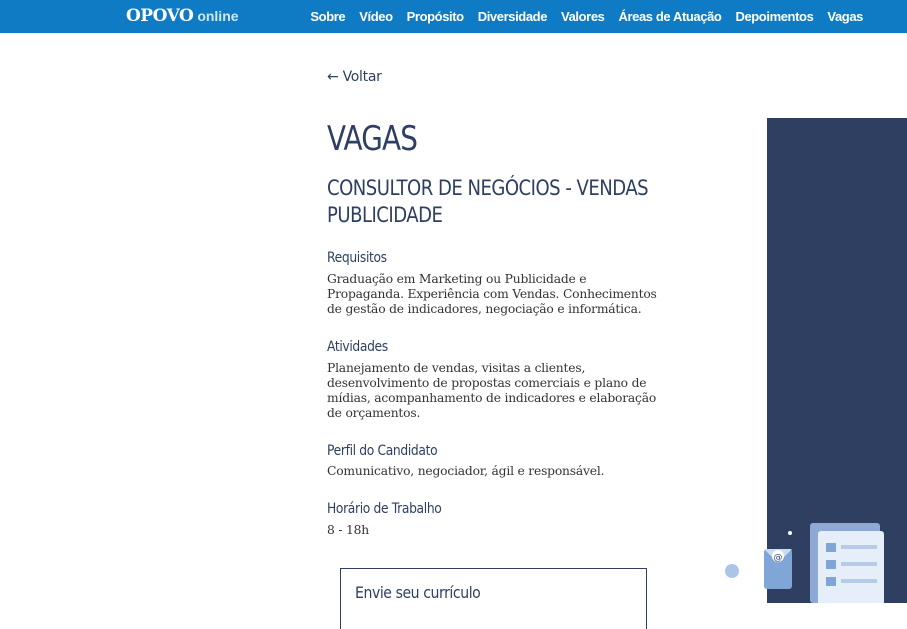 Image resolution: width=907 pixels, height=629 pixels. What do you see at coordinates (845, 16) in the screenshot?
I see `nav-item-vagas: Vagas` at bounding box center [845, 16].